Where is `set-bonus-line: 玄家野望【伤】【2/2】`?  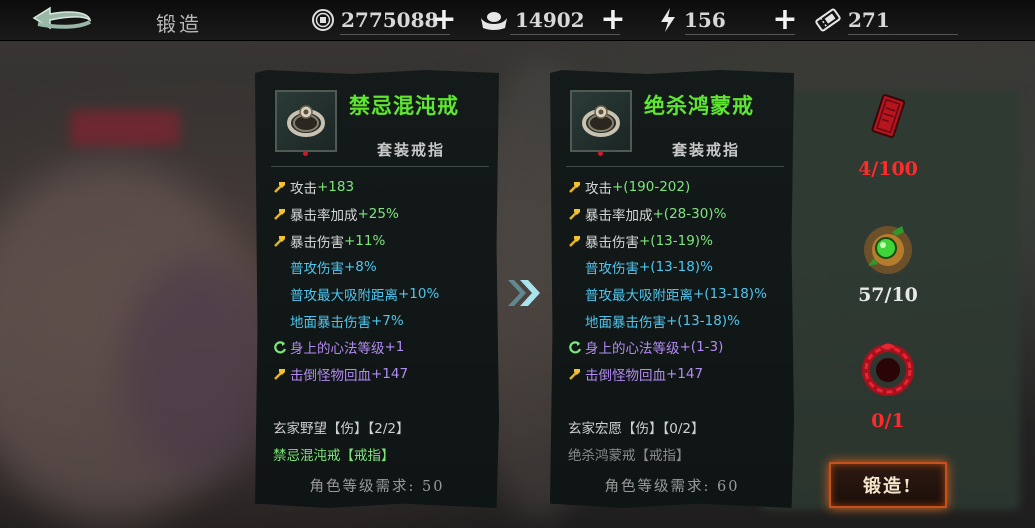
set-bonus-line: 玄家野望【伤】【2/2】 is located at coordinates (341, 429).